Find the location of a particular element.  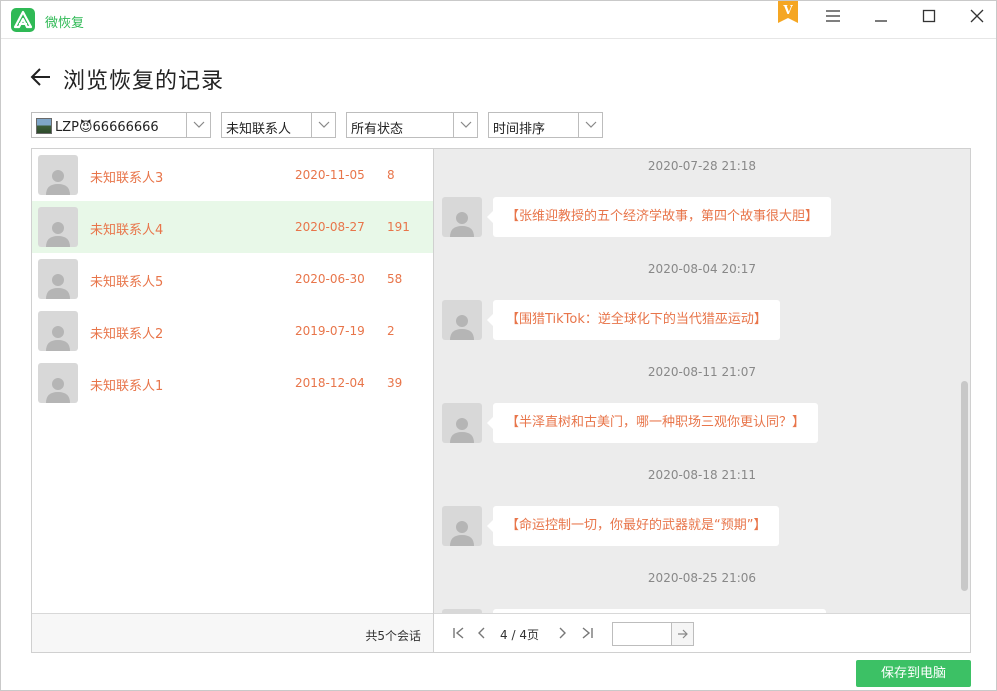

page-current: 4 is located at coordinates (504, 635).